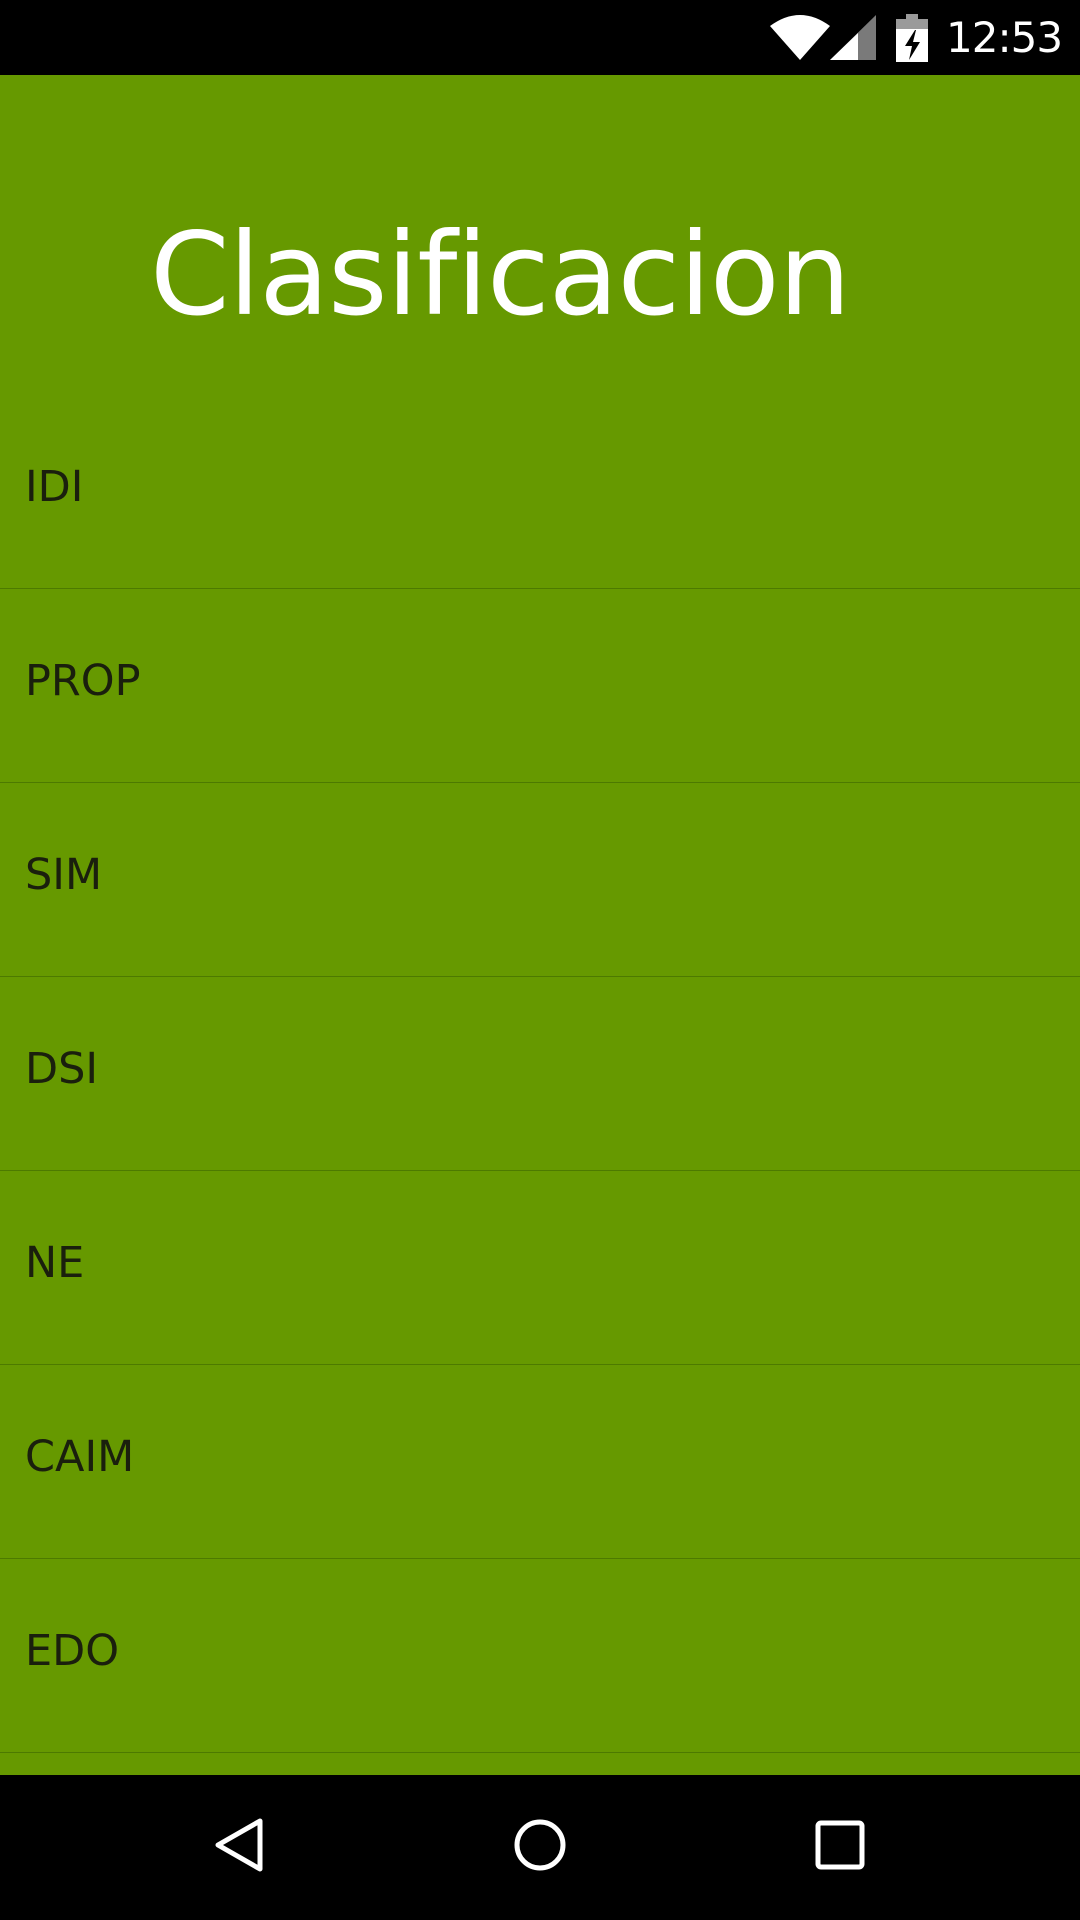 The width and height of the screenshot is (1080, 1920). I want to click on home-icon, so click(540, 1845).